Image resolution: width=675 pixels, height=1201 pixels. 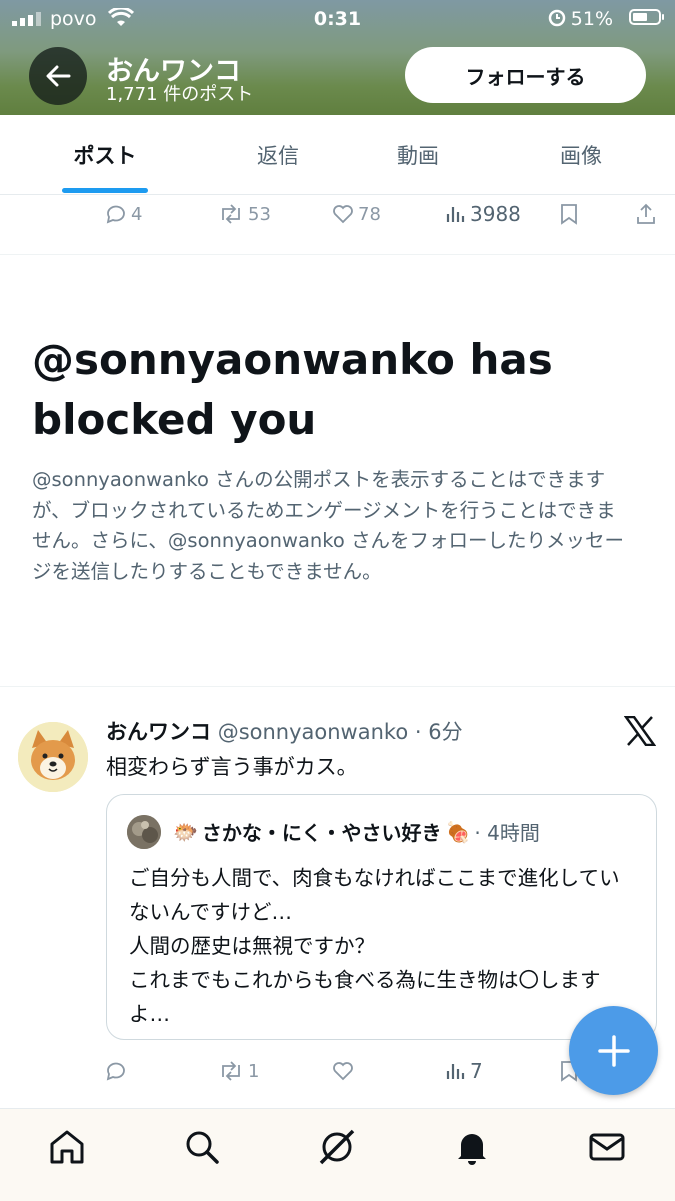 I want to click on nav-grok, so click(x=337, y=1147).